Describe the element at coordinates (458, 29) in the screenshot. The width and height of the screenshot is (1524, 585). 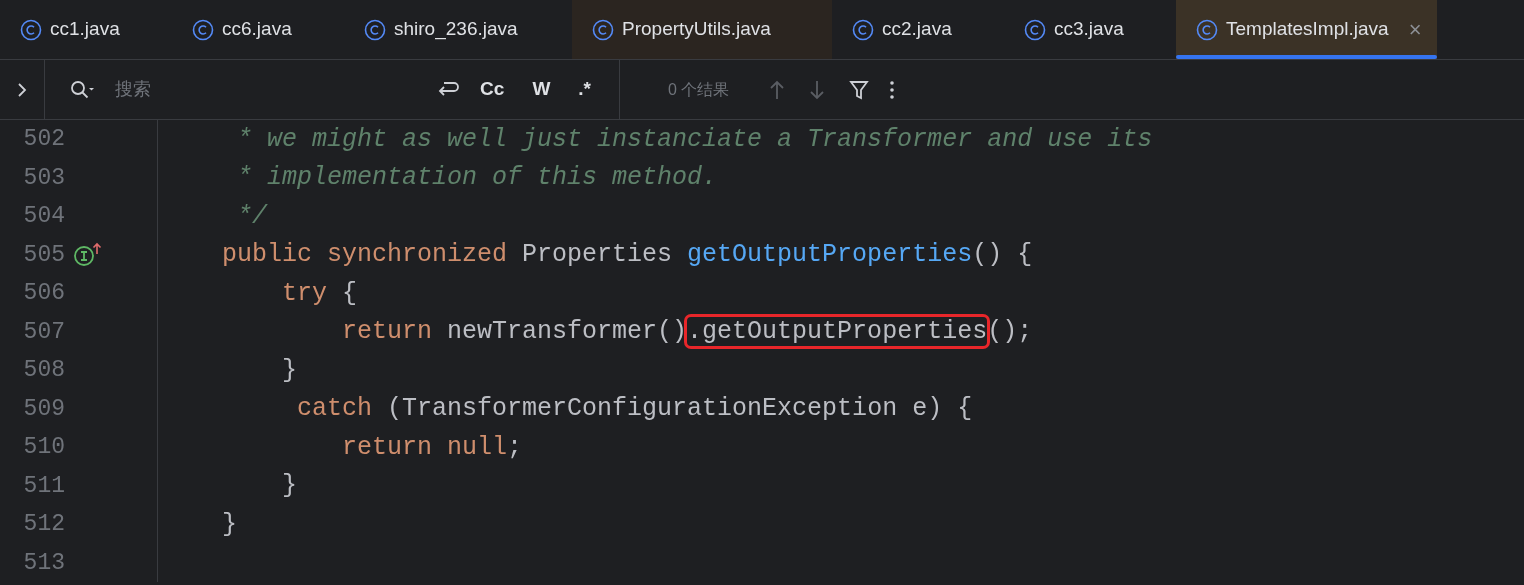
I see `file-tab: shiro_236.java` at that location.